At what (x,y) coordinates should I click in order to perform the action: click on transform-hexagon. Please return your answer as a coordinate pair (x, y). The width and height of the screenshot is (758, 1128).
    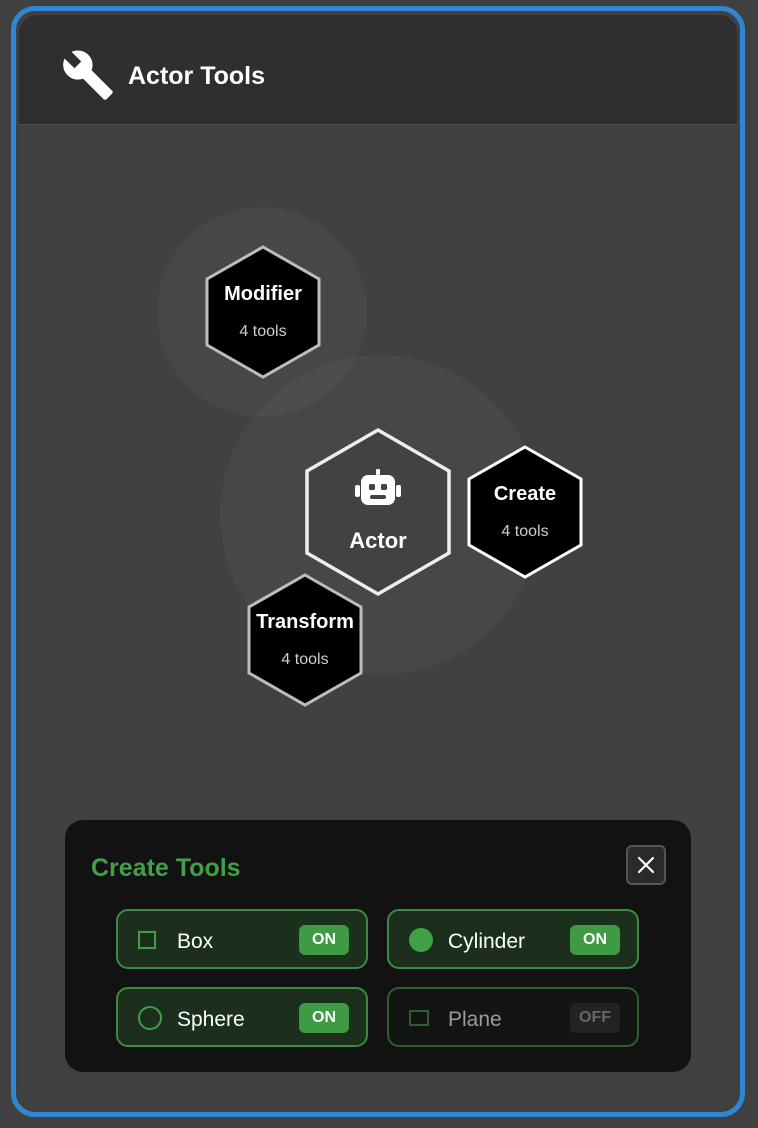
    Looking at the image, I should click on (305, 640).